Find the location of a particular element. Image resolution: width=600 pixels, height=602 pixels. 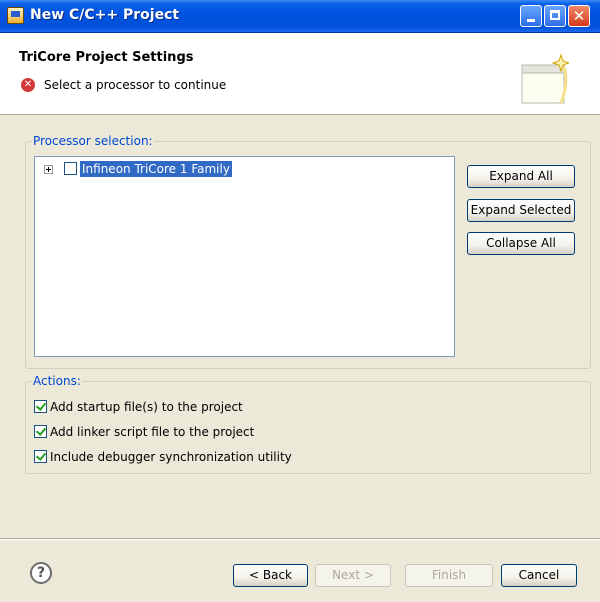

maximize-button is located at coordinates (555, 16).